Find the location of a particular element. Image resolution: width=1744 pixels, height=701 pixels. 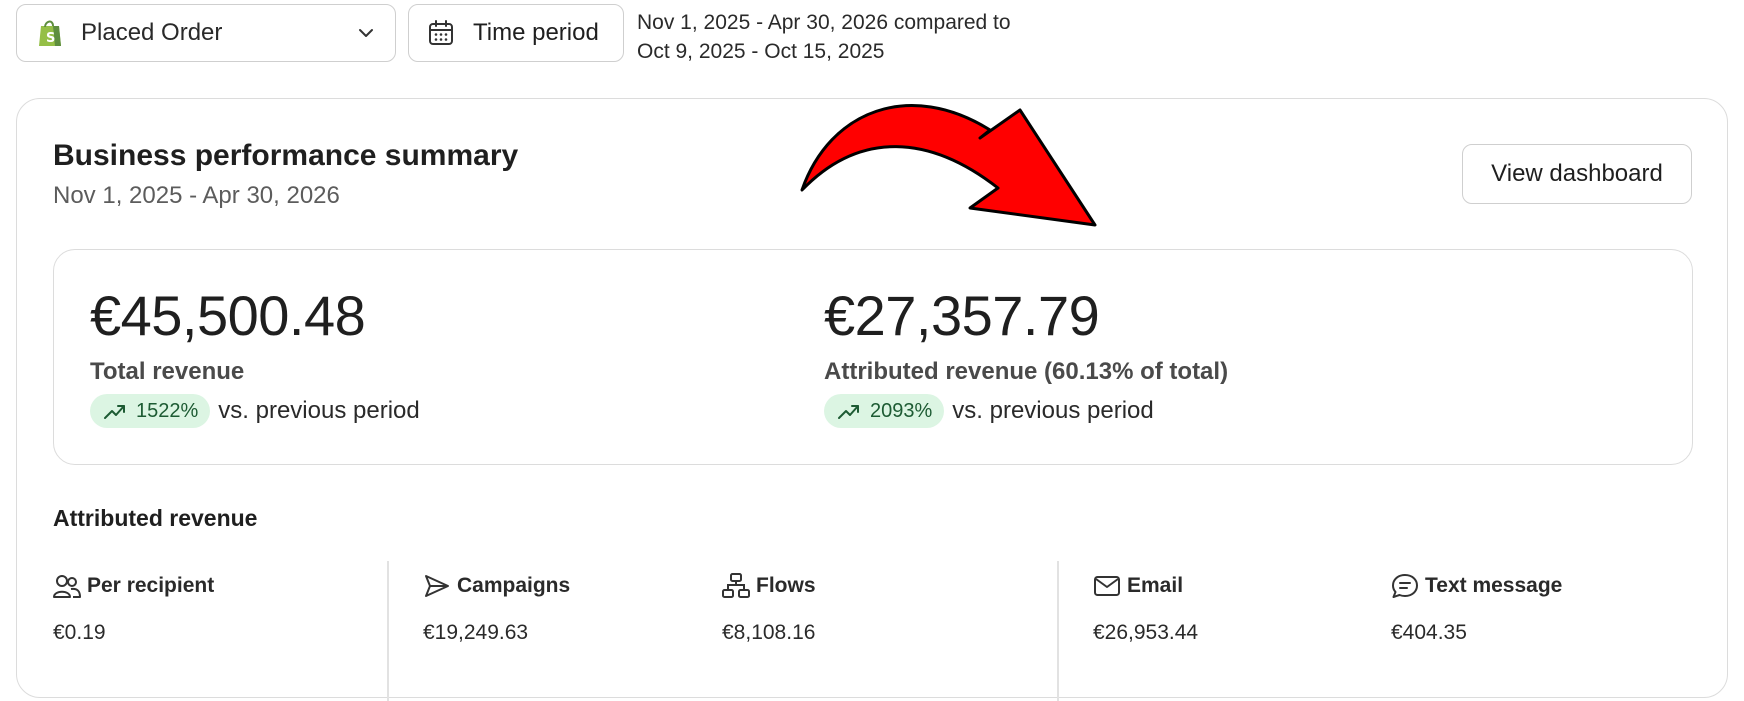

users-icon is located at coordinates (67, 586).